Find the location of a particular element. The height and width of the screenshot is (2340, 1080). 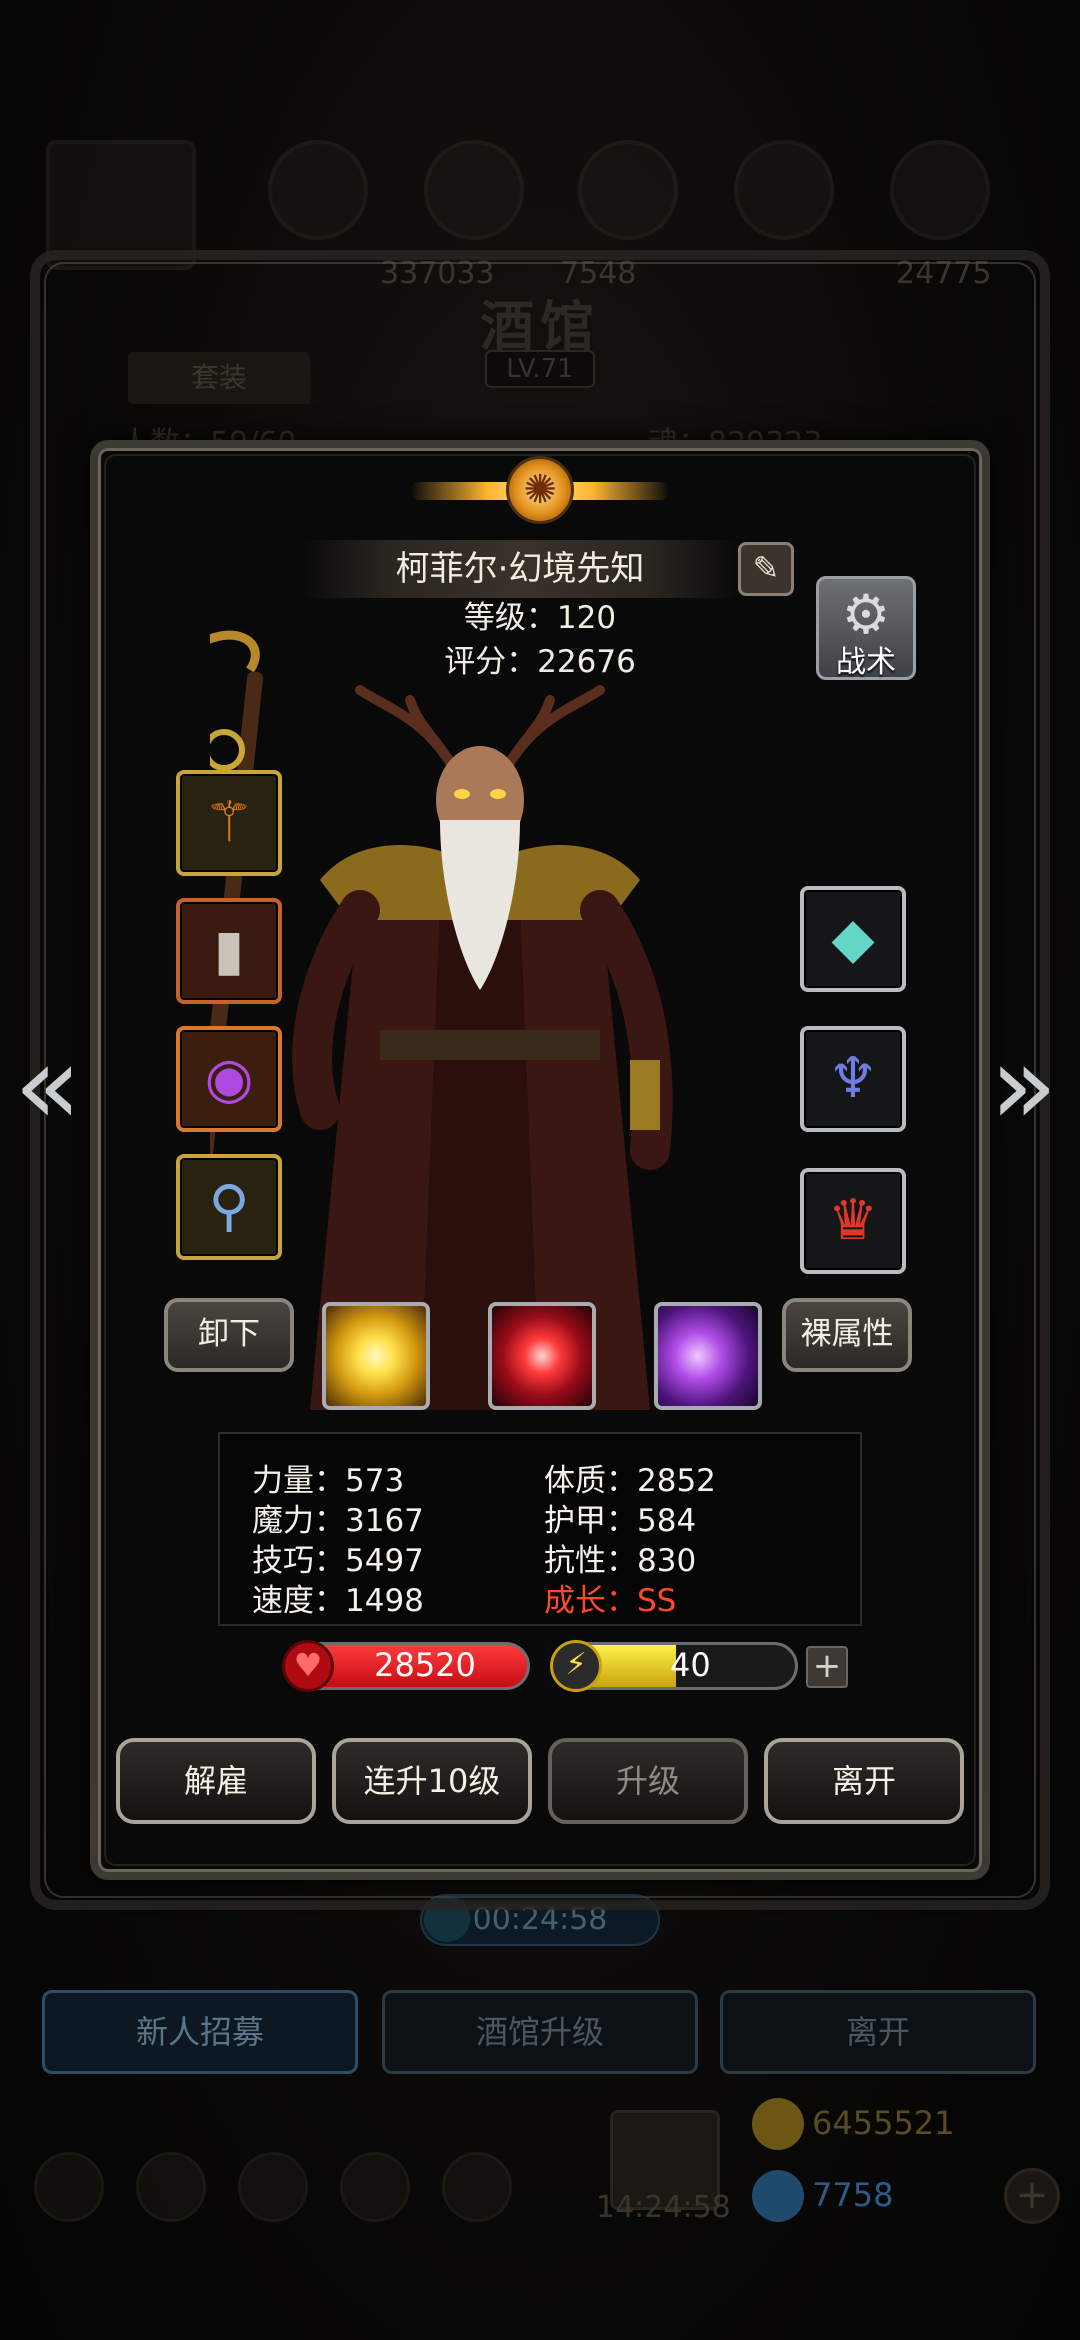

gift-timer: 14:24:58 is located at coordinates (663, 2207).